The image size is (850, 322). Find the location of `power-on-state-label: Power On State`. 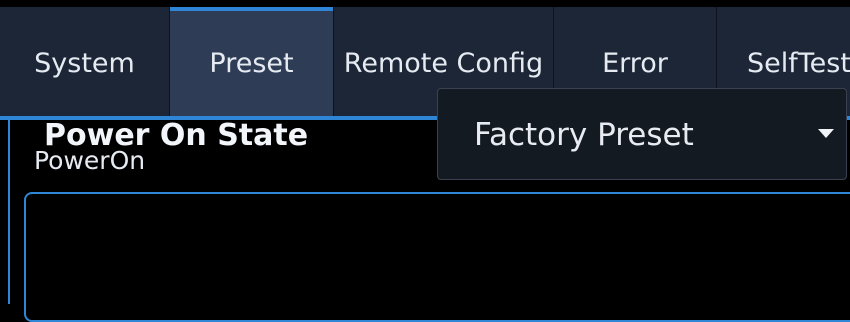

power-on-state-label: Power On State is located at coordinates (176, 135).